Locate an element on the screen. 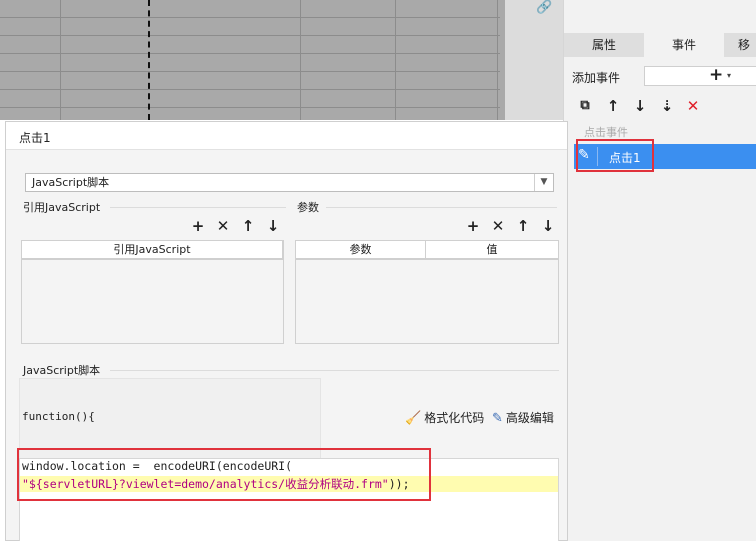 The height and width of the screenshot is (541, 756). tab-events: 事件 is located at coordinates (684, 45).